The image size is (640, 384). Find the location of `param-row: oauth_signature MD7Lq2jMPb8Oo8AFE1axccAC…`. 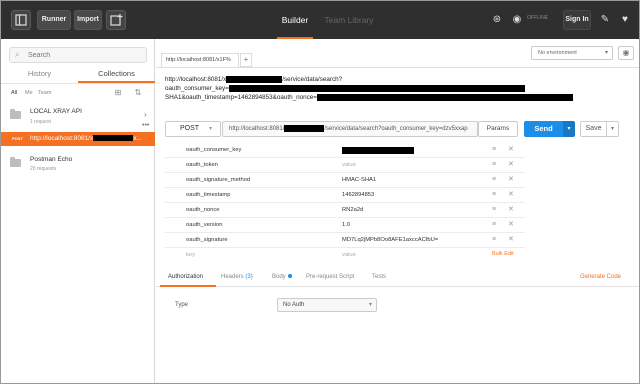

param-row: oauth_signature MD7Lq2jMPb8Oo8AFE1axccAC… is located at coordinates (345, 240).